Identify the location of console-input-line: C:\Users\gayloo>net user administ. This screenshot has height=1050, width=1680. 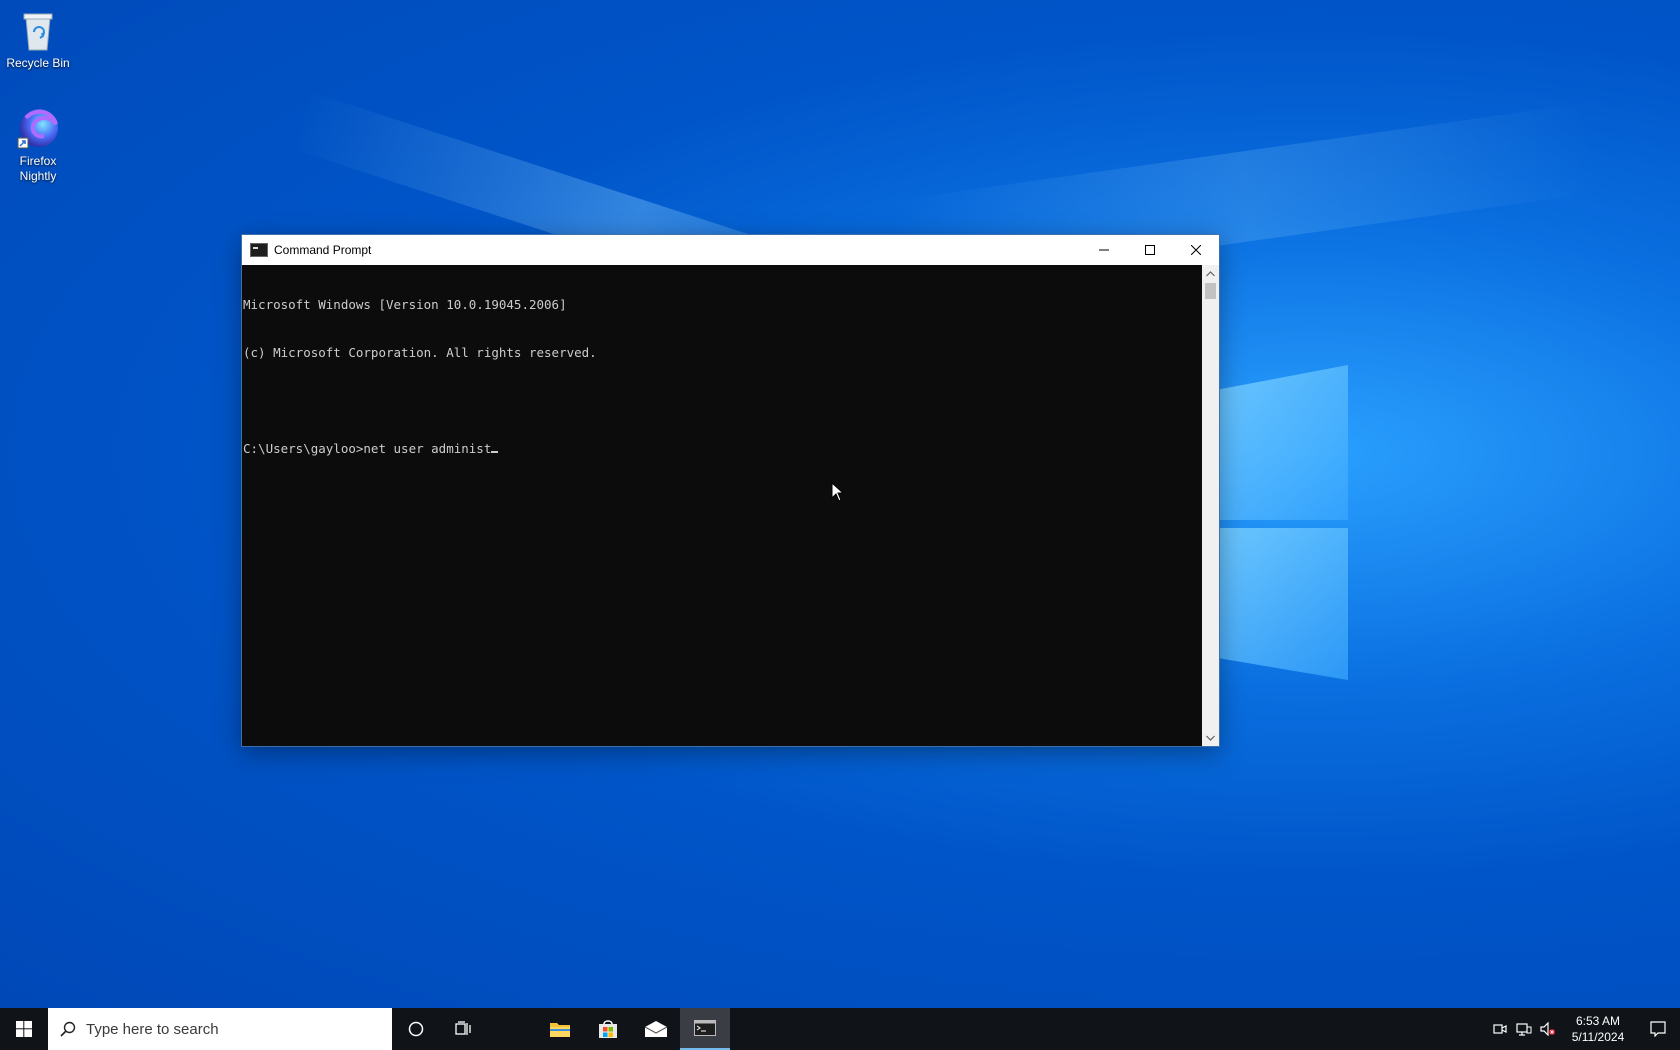
(723, 449).